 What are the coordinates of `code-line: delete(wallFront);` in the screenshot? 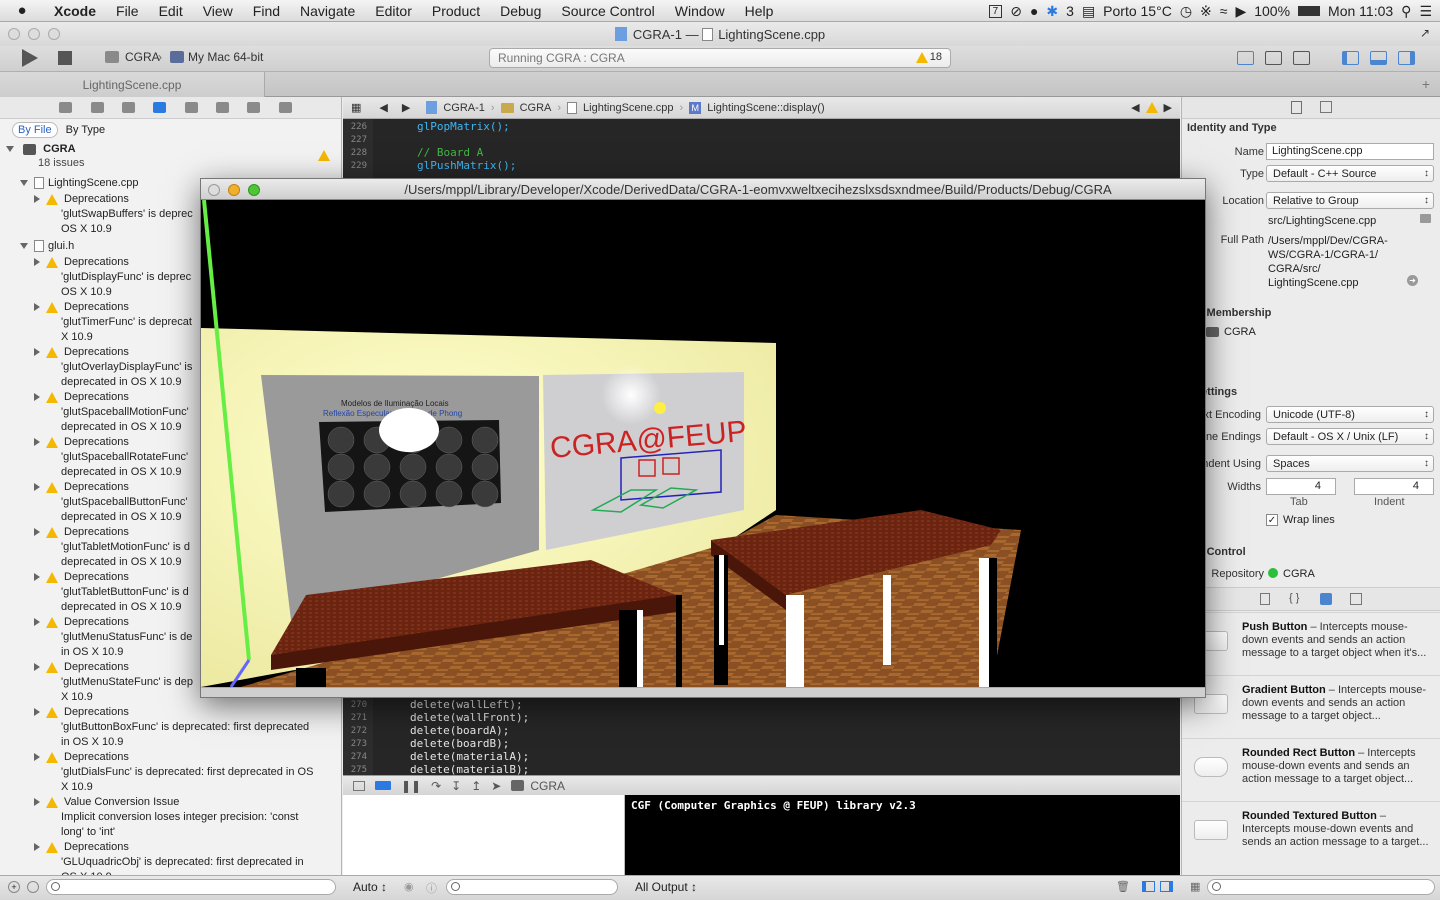 It's located at (469, 717).